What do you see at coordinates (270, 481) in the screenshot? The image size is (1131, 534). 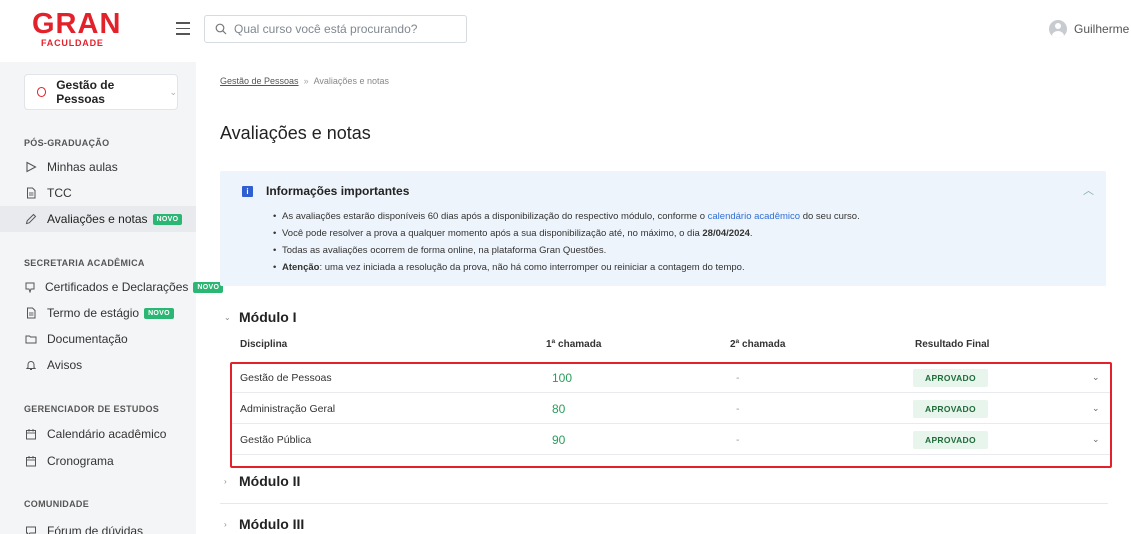 I see `module-title: Módulo II` at bounding box center [270, 481].